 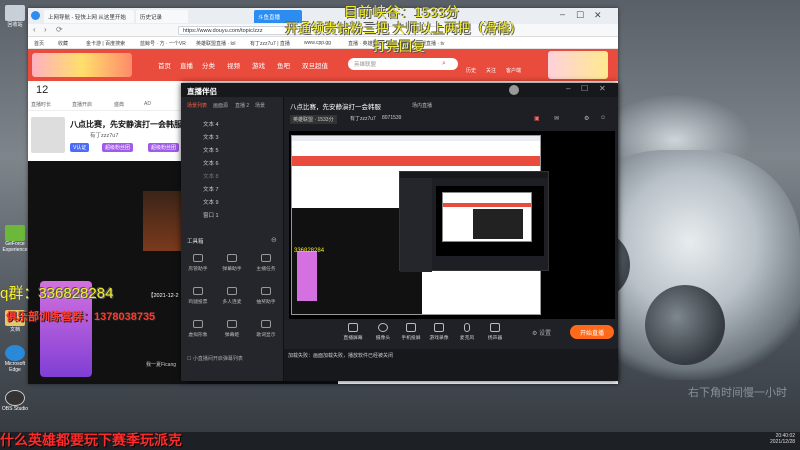 What do you see at coordinates (363, 119) in the screenshot?
I see `stream-tag: 有丁zzz7u7` at bounding box center [363, 119].